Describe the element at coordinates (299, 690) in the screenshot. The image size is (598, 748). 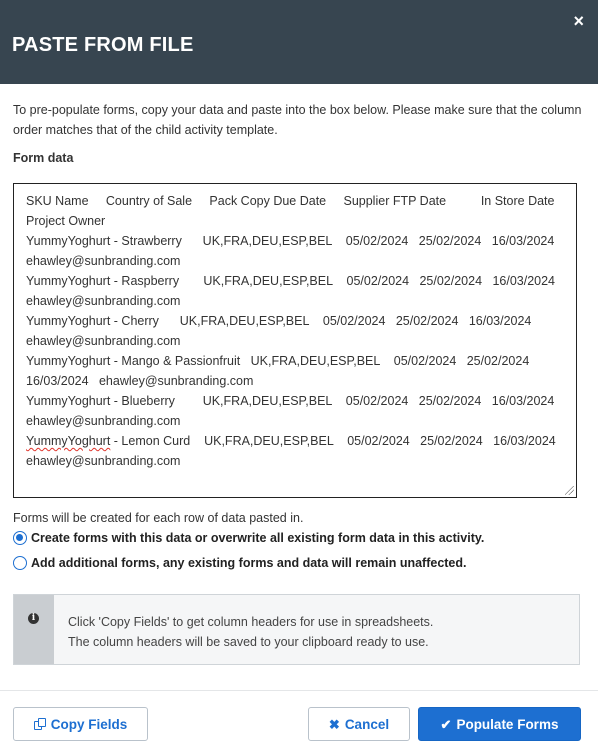
I see `footer-divider` at that location.